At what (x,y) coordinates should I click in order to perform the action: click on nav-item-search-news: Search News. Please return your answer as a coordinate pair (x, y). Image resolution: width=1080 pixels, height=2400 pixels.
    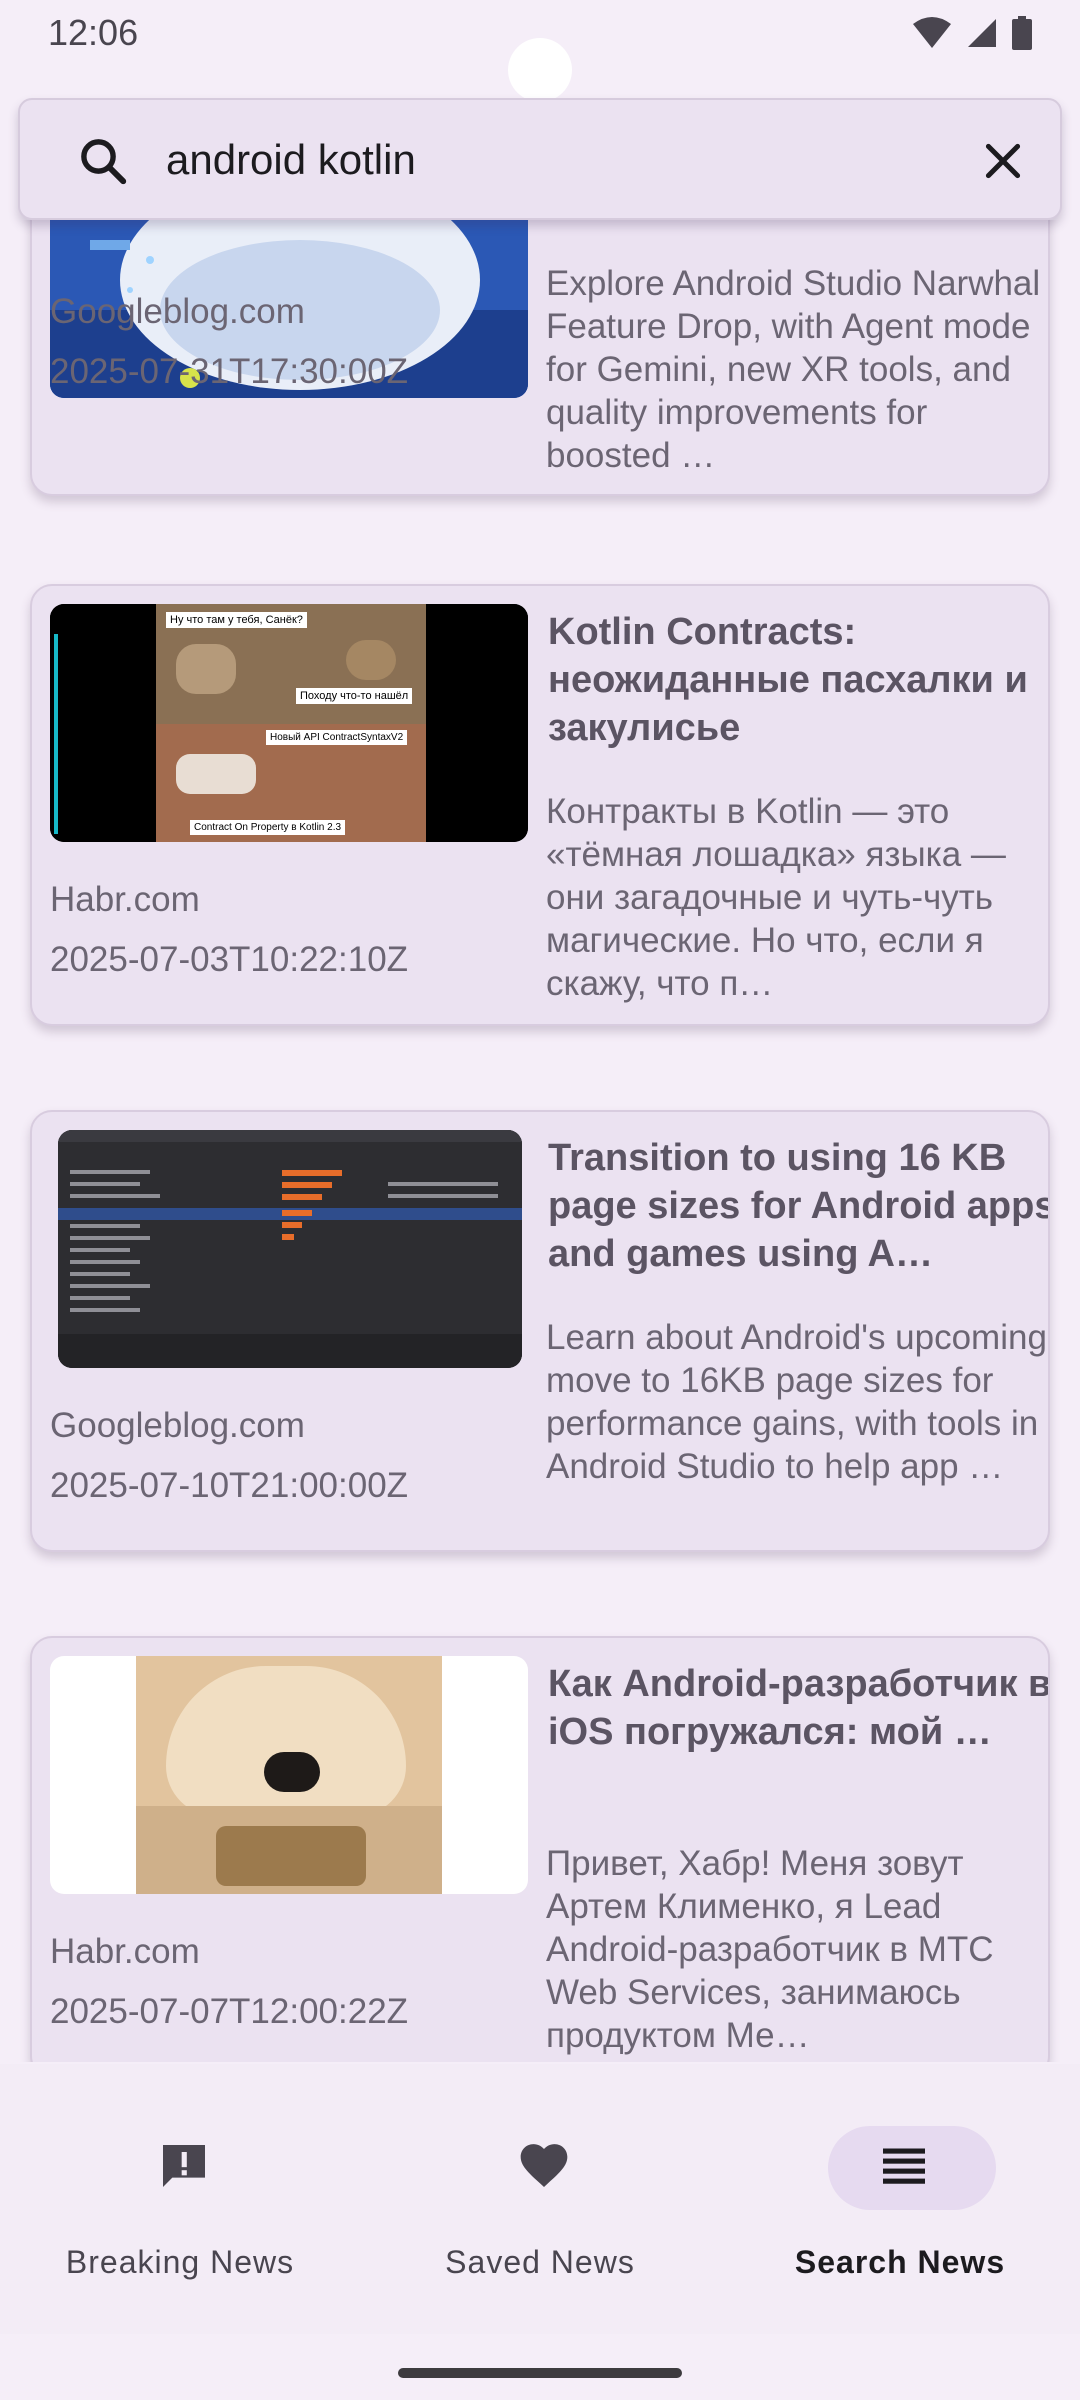
    Looking at the image, I should click on (900, 2189).